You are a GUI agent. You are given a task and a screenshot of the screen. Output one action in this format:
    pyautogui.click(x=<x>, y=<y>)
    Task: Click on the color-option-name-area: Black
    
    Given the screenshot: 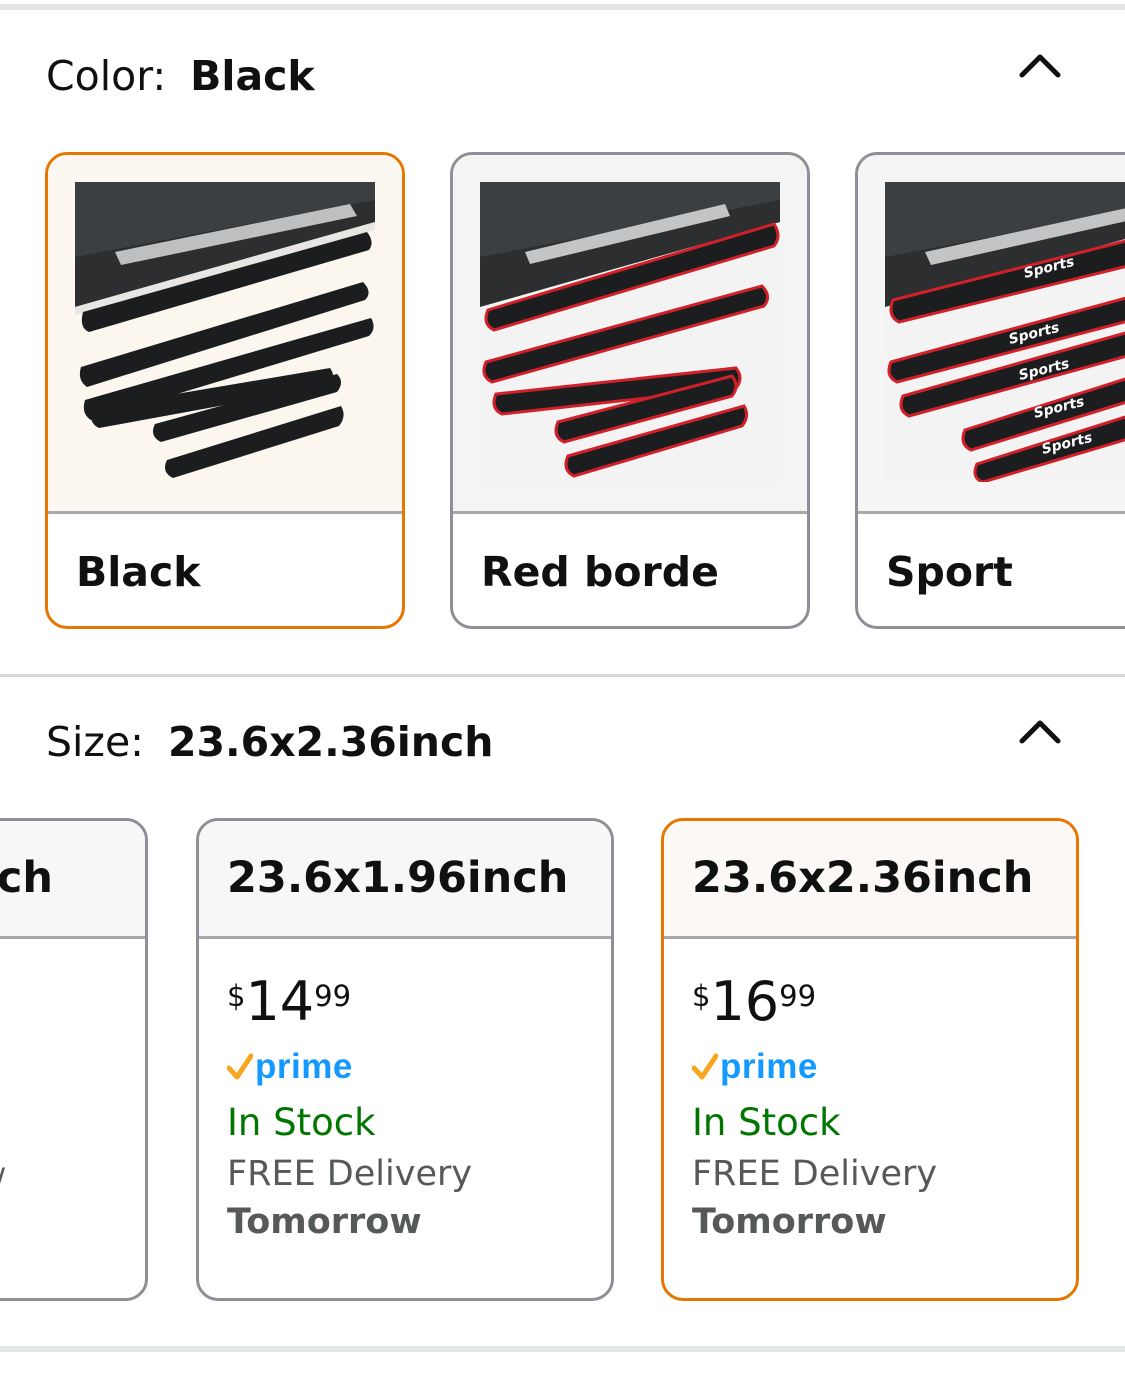 What is the action you would take?
    pyautogui.click(x=225, y=568)
    